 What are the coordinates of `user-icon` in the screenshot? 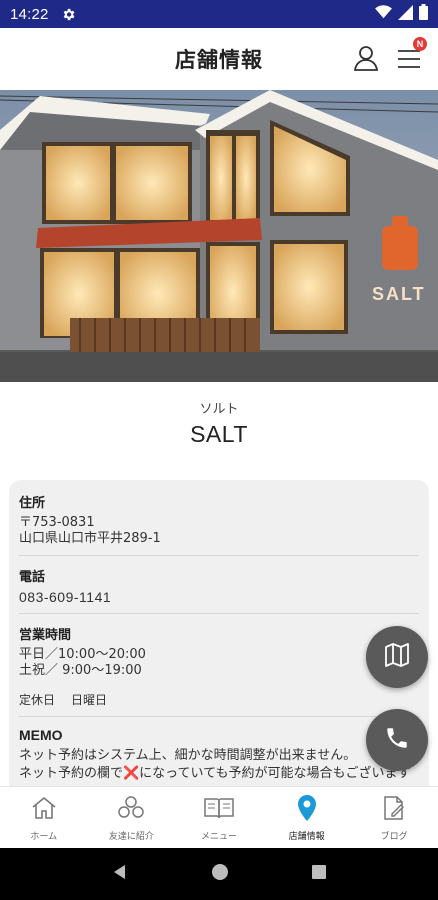 It's located at (366, 60).